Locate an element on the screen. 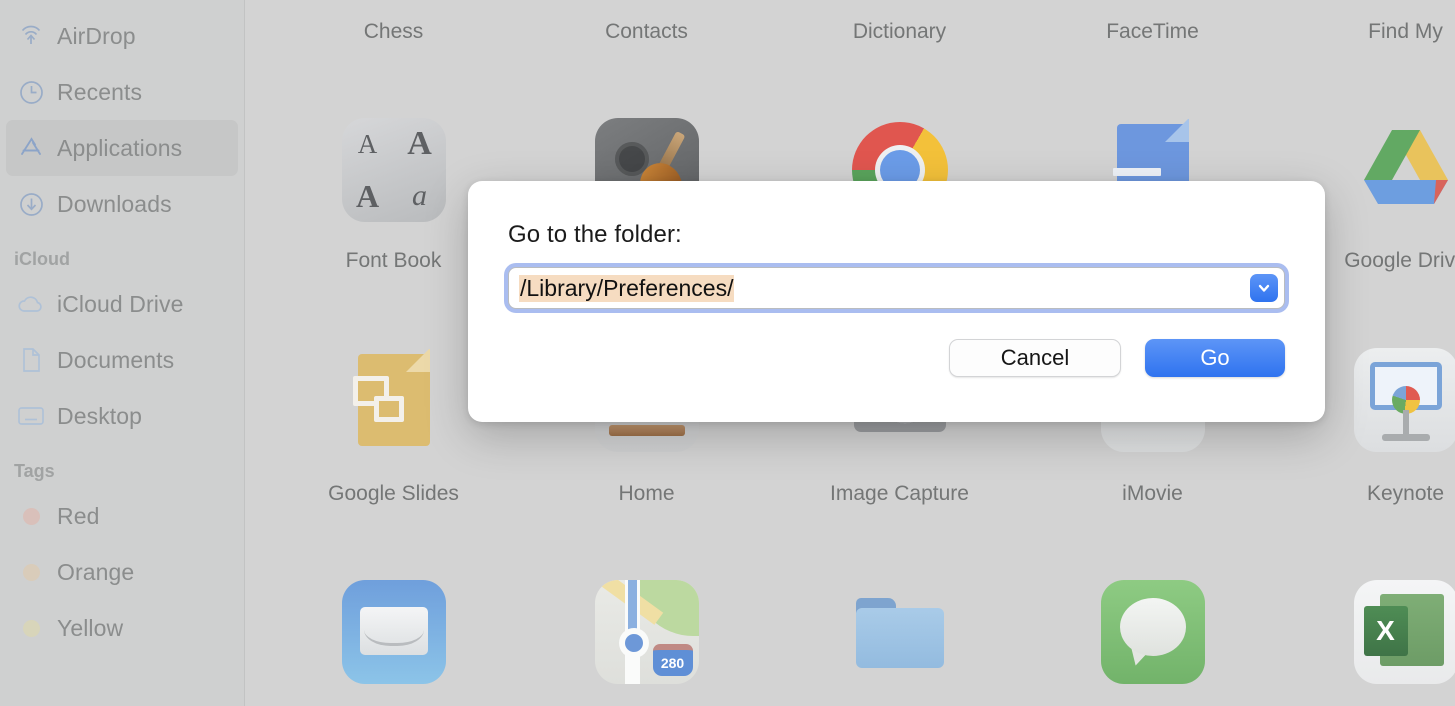 This screenshot has height=706, width=1455. sidebar-item-downloads: Downloads is located at coordinates (122, 204).